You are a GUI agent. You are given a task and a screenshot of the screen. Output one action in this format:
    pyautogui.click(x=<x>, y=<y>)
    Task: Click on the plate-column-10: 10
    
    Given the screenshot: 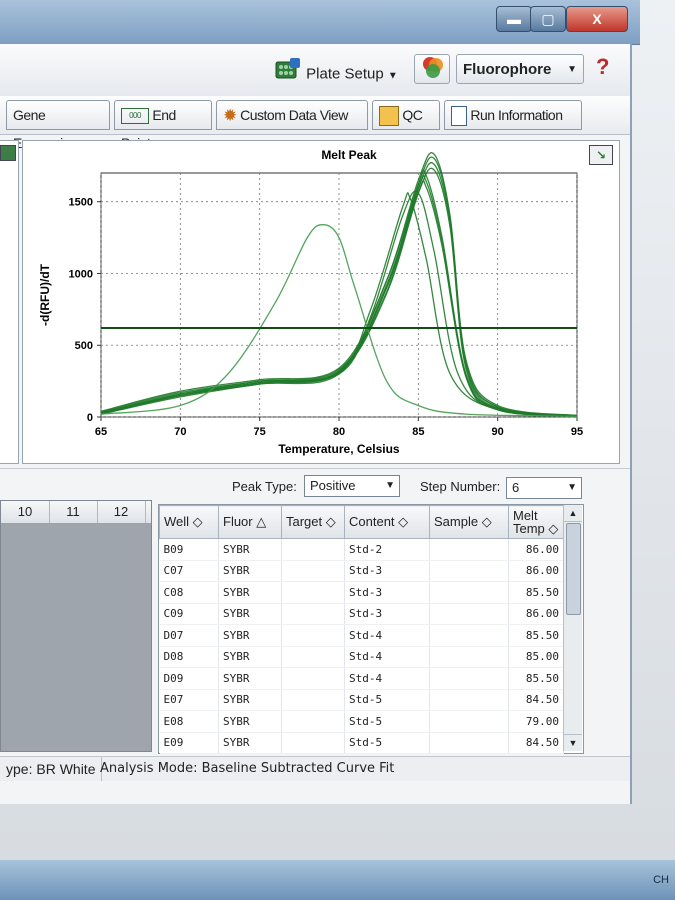 What is the action you would take?
    pyautogui.click(x=25, y=512)
    